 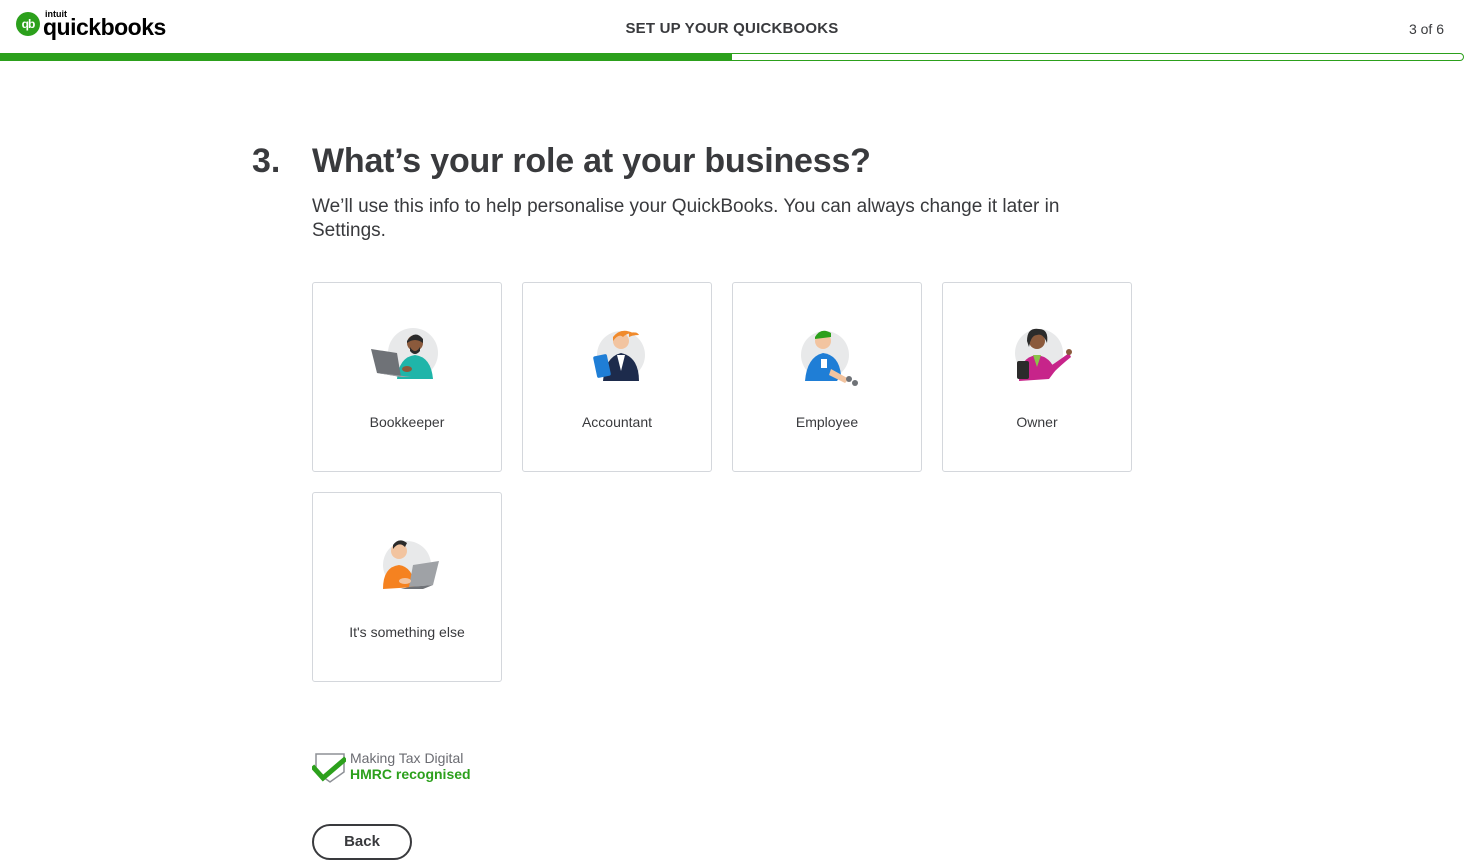 What do you see at coordinates (362, 842) in the screenshot?
I see `back-button: Back` at bounding box center [362, 842].